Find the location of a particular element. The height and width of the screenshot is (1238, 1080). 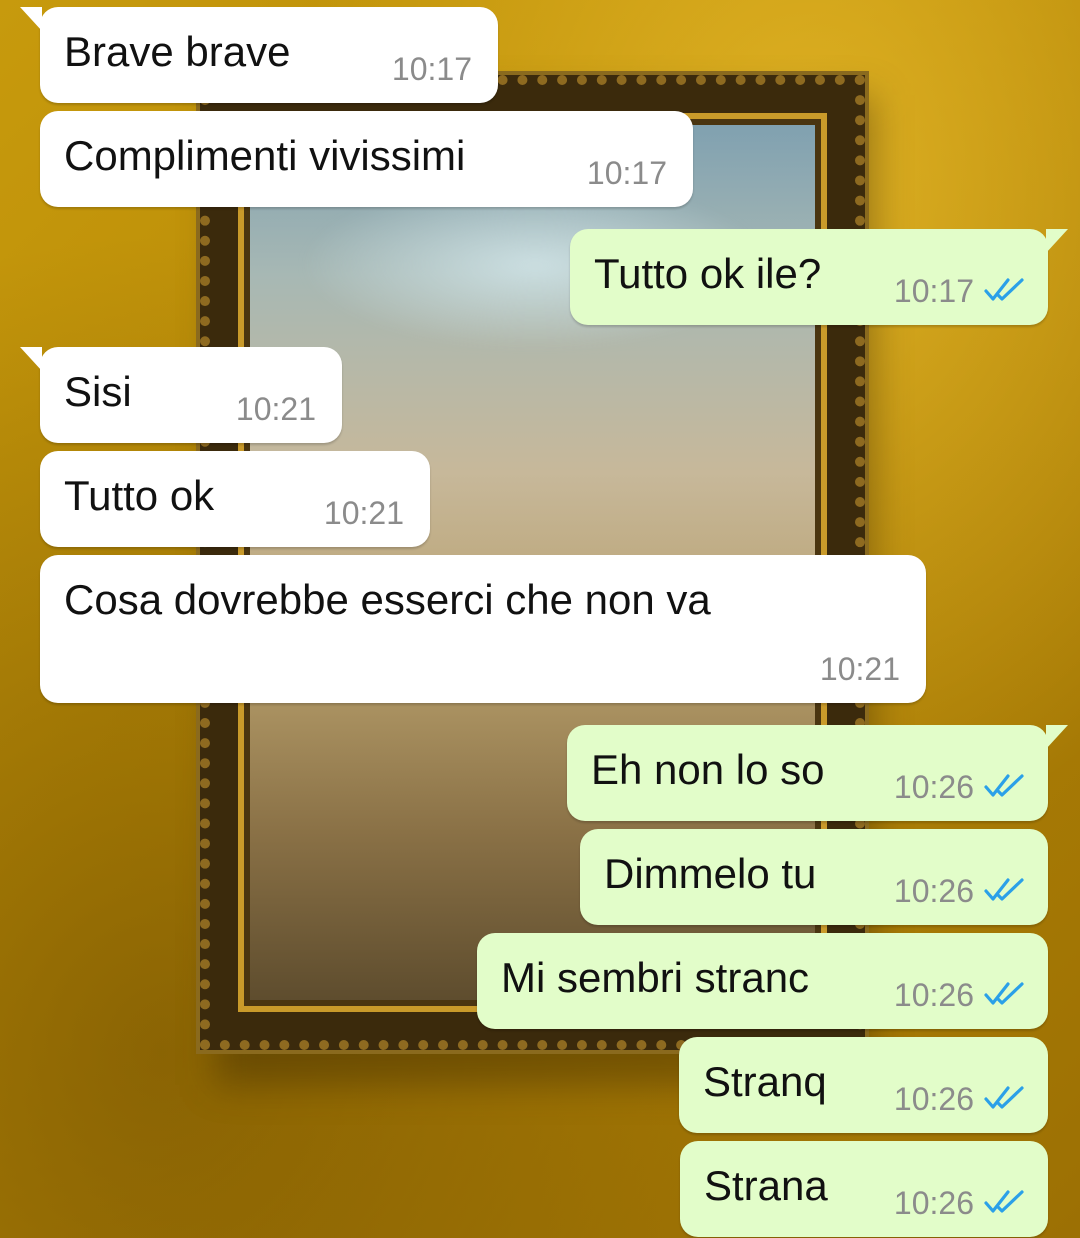

message-bubble-outgoing: Eh non lo so 10:26 is located at coordinates (817, 773).